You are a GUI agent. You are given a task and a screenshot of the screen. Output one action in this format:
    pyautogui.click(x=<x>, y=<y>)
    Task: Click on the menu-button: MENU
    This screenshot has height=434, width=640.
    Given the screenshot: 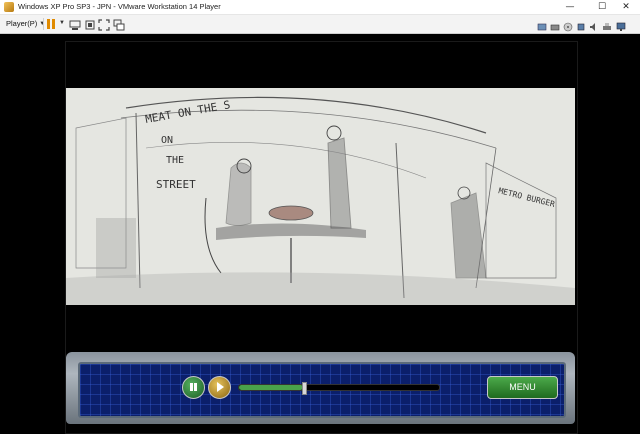 What is the action you would take?
    pyautogui.click(x=522, y=387)
    